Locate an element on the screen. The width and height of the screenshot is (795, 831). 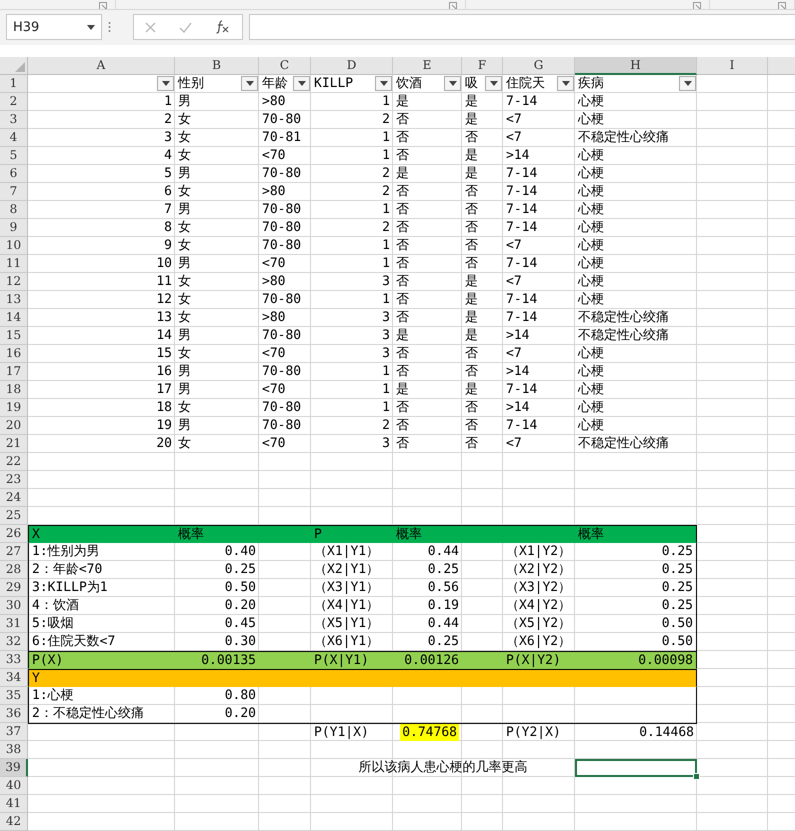
row-header: 28 is located at coordinates (14, 570).